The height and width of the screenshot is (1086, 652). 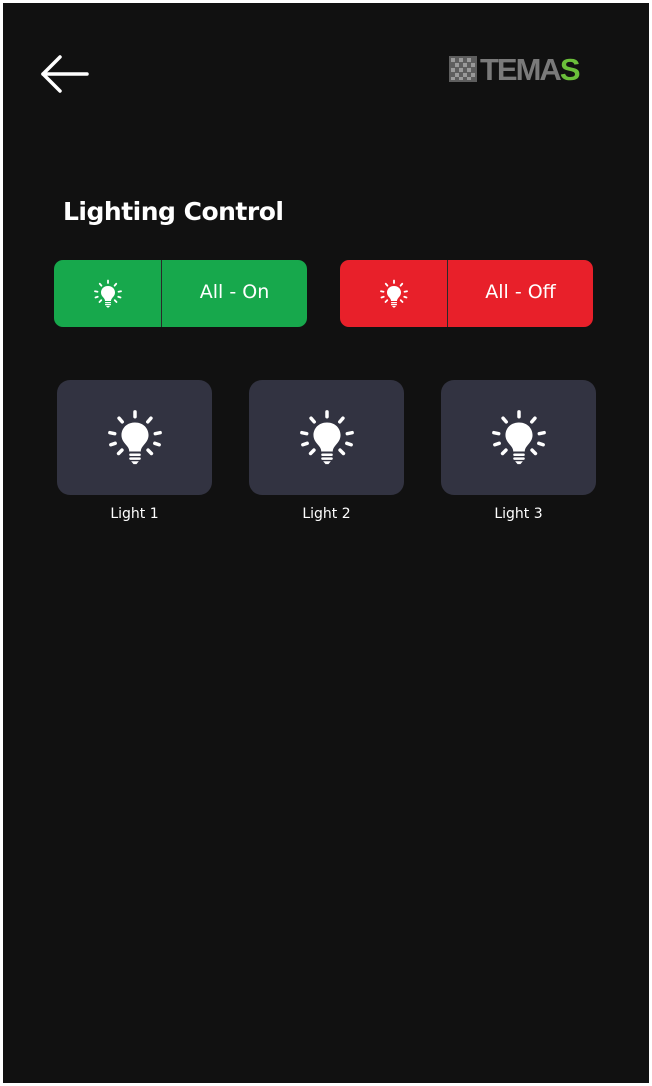 I want to click on arrow-left-icon, so click(x=65, y=74).